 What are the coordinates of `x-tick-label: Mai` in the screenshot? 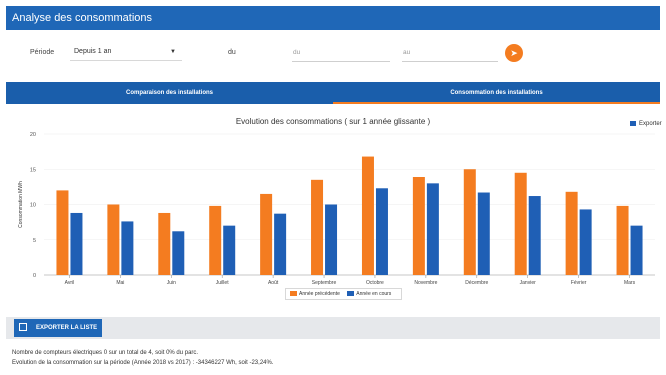 It's located at (120, 283).